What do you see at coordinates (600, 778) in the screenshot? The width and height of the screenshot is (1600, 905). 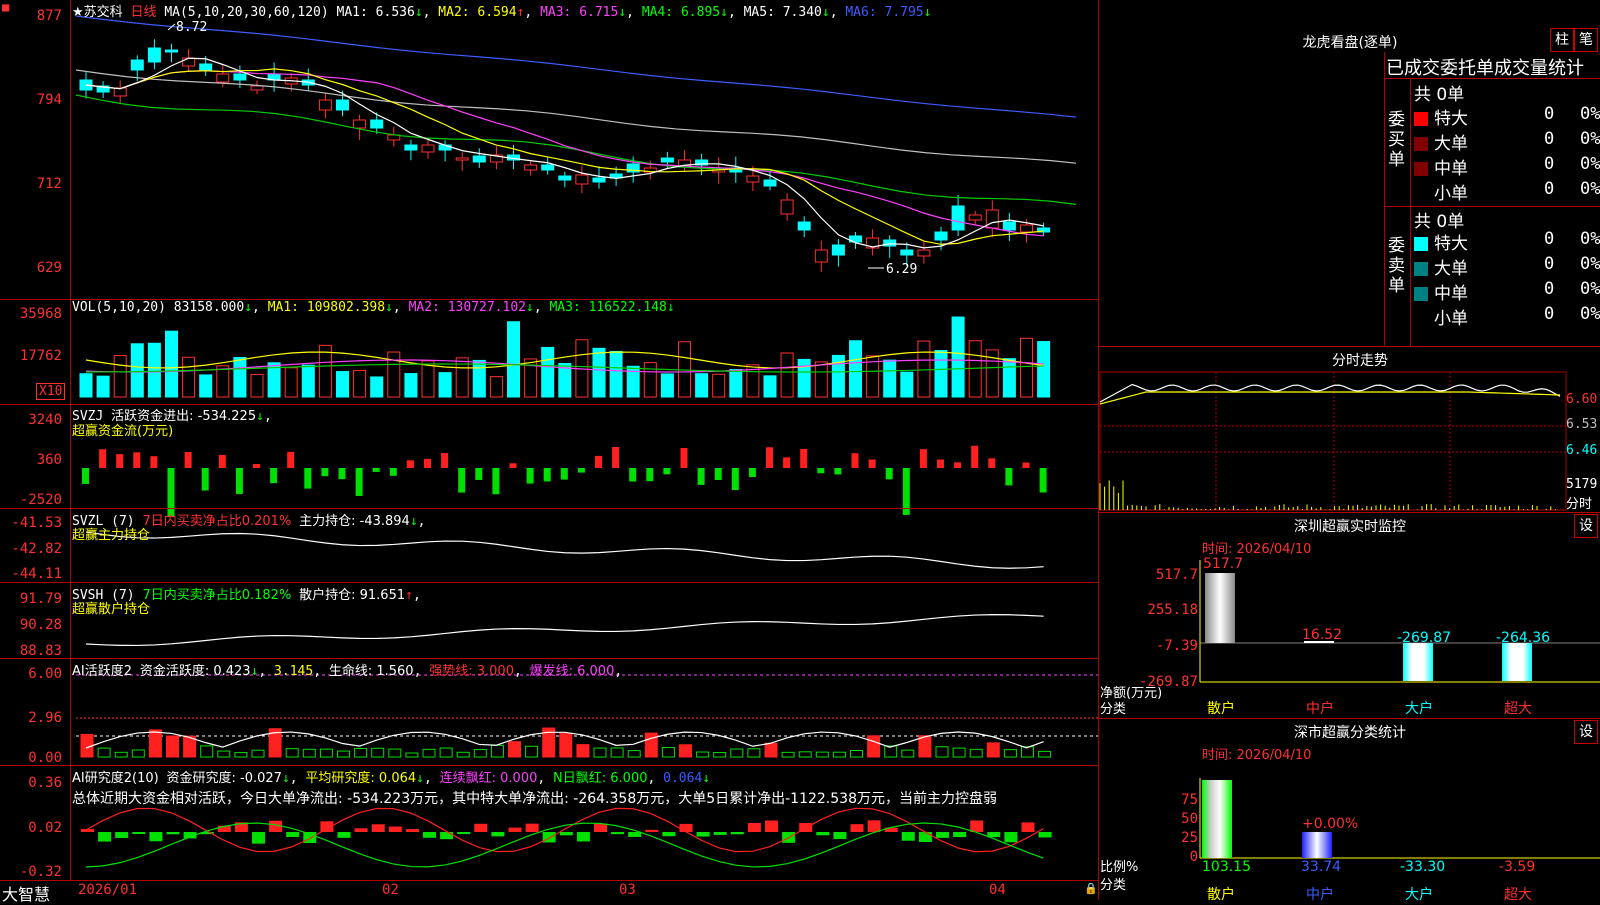 I see `ai2-nday: N日飘红: 6.000` at bounding box center [600, 778].